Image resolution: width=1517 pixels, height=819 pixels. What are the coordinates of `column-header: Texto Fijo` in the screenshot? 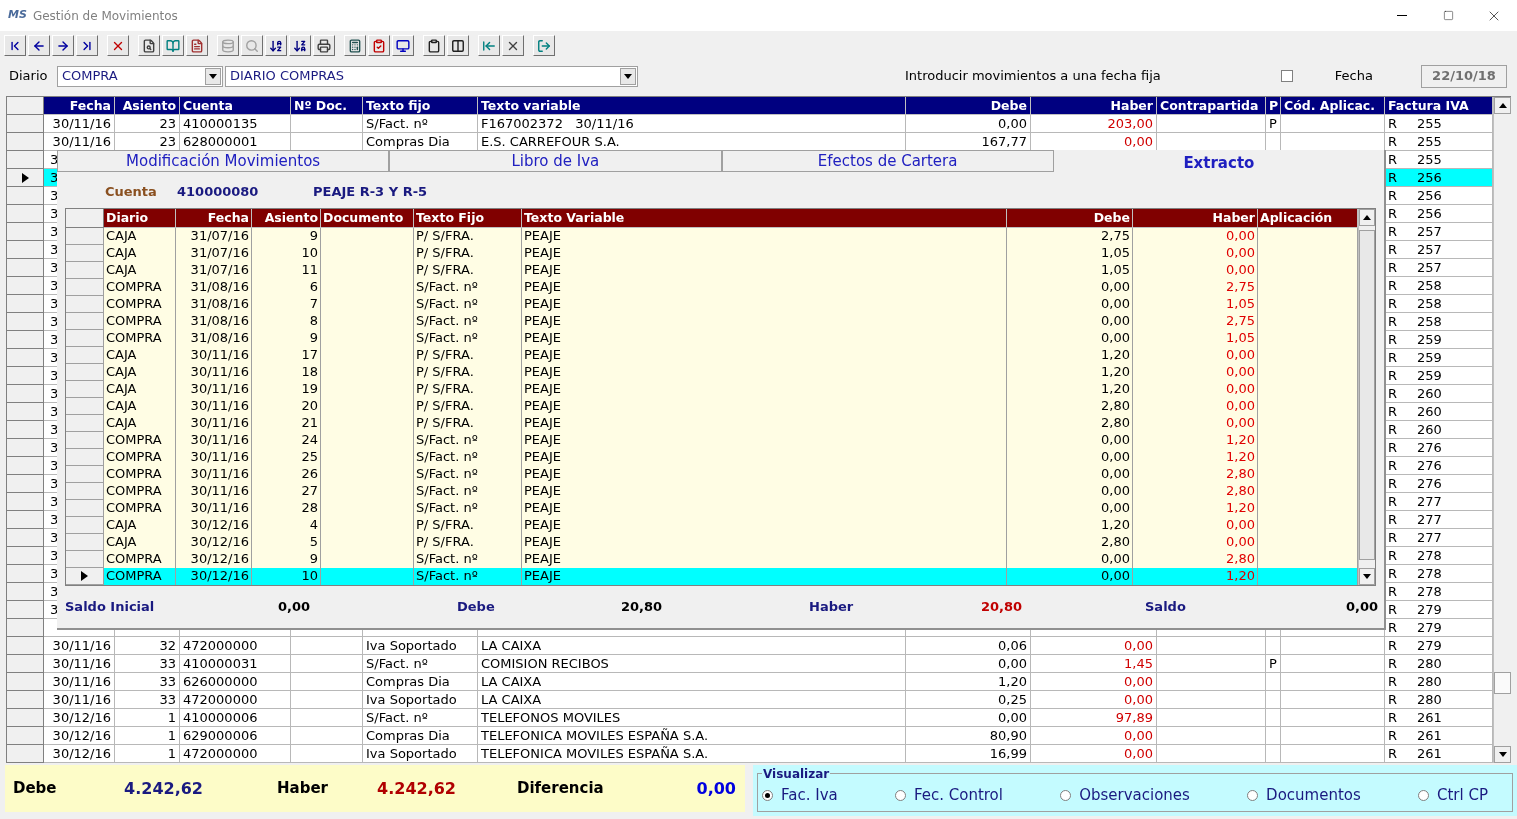 It's located at (468, 218).